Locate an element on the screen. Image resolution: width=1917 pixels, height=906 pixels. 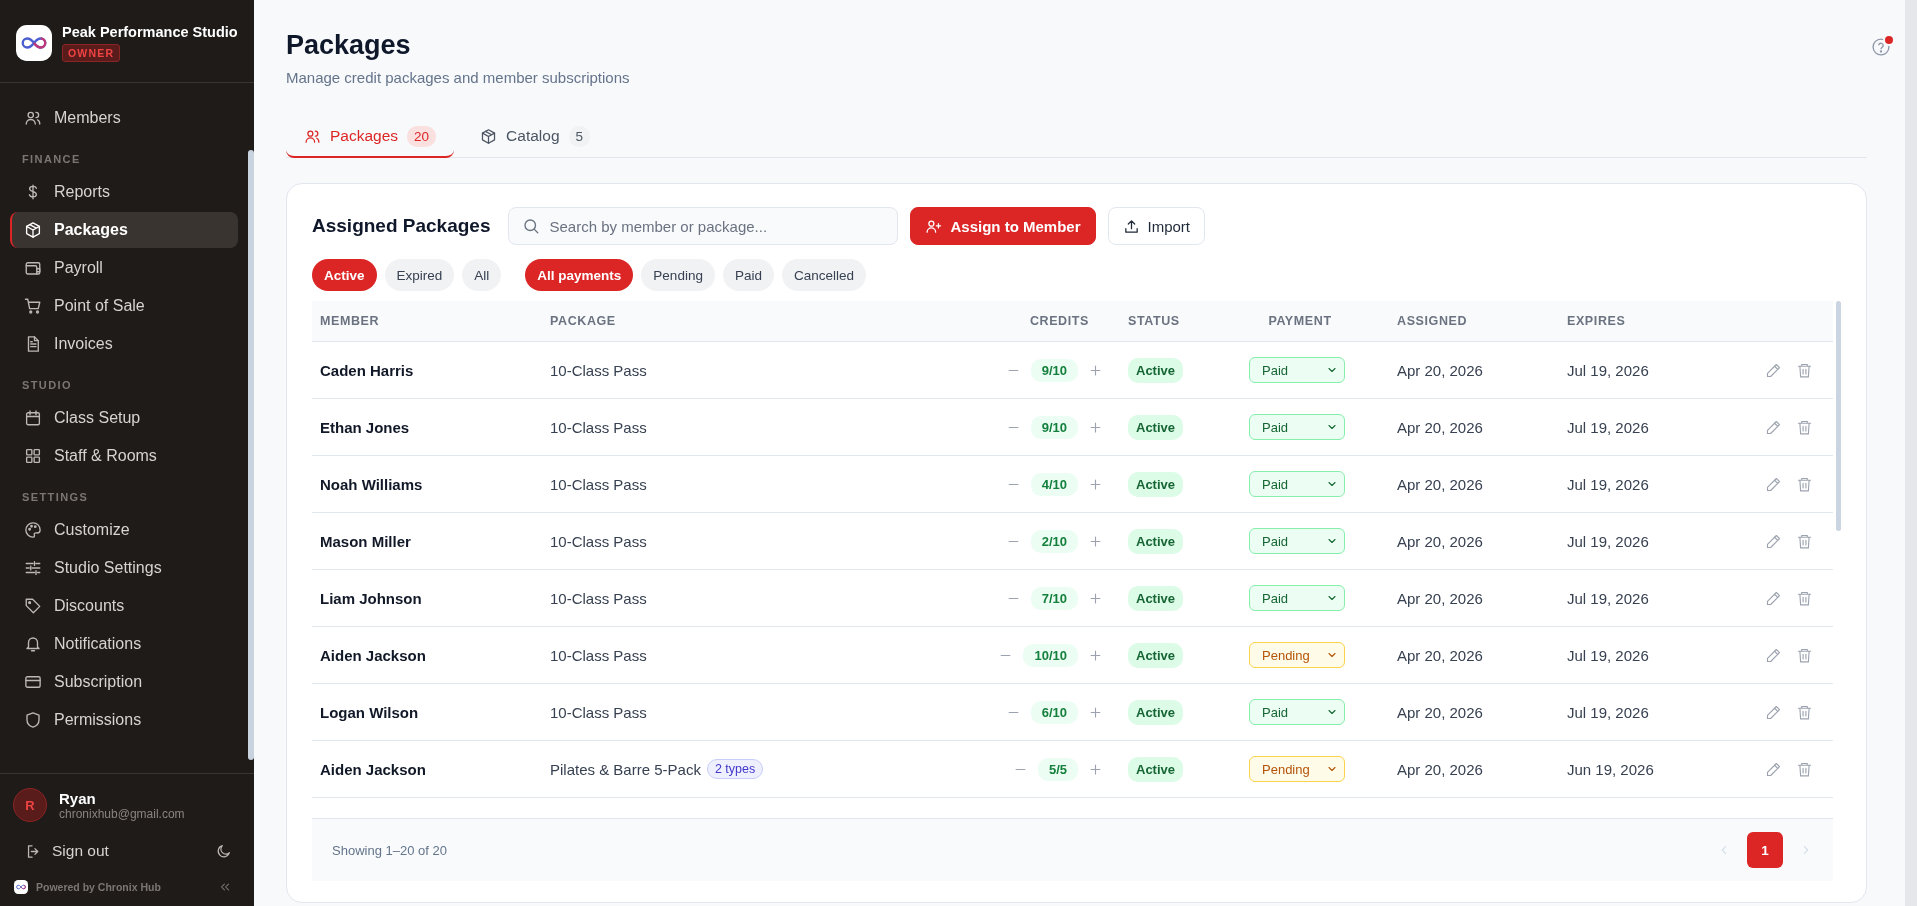
sidebar-nav-item: Customize is located at coordinates (124, 530).